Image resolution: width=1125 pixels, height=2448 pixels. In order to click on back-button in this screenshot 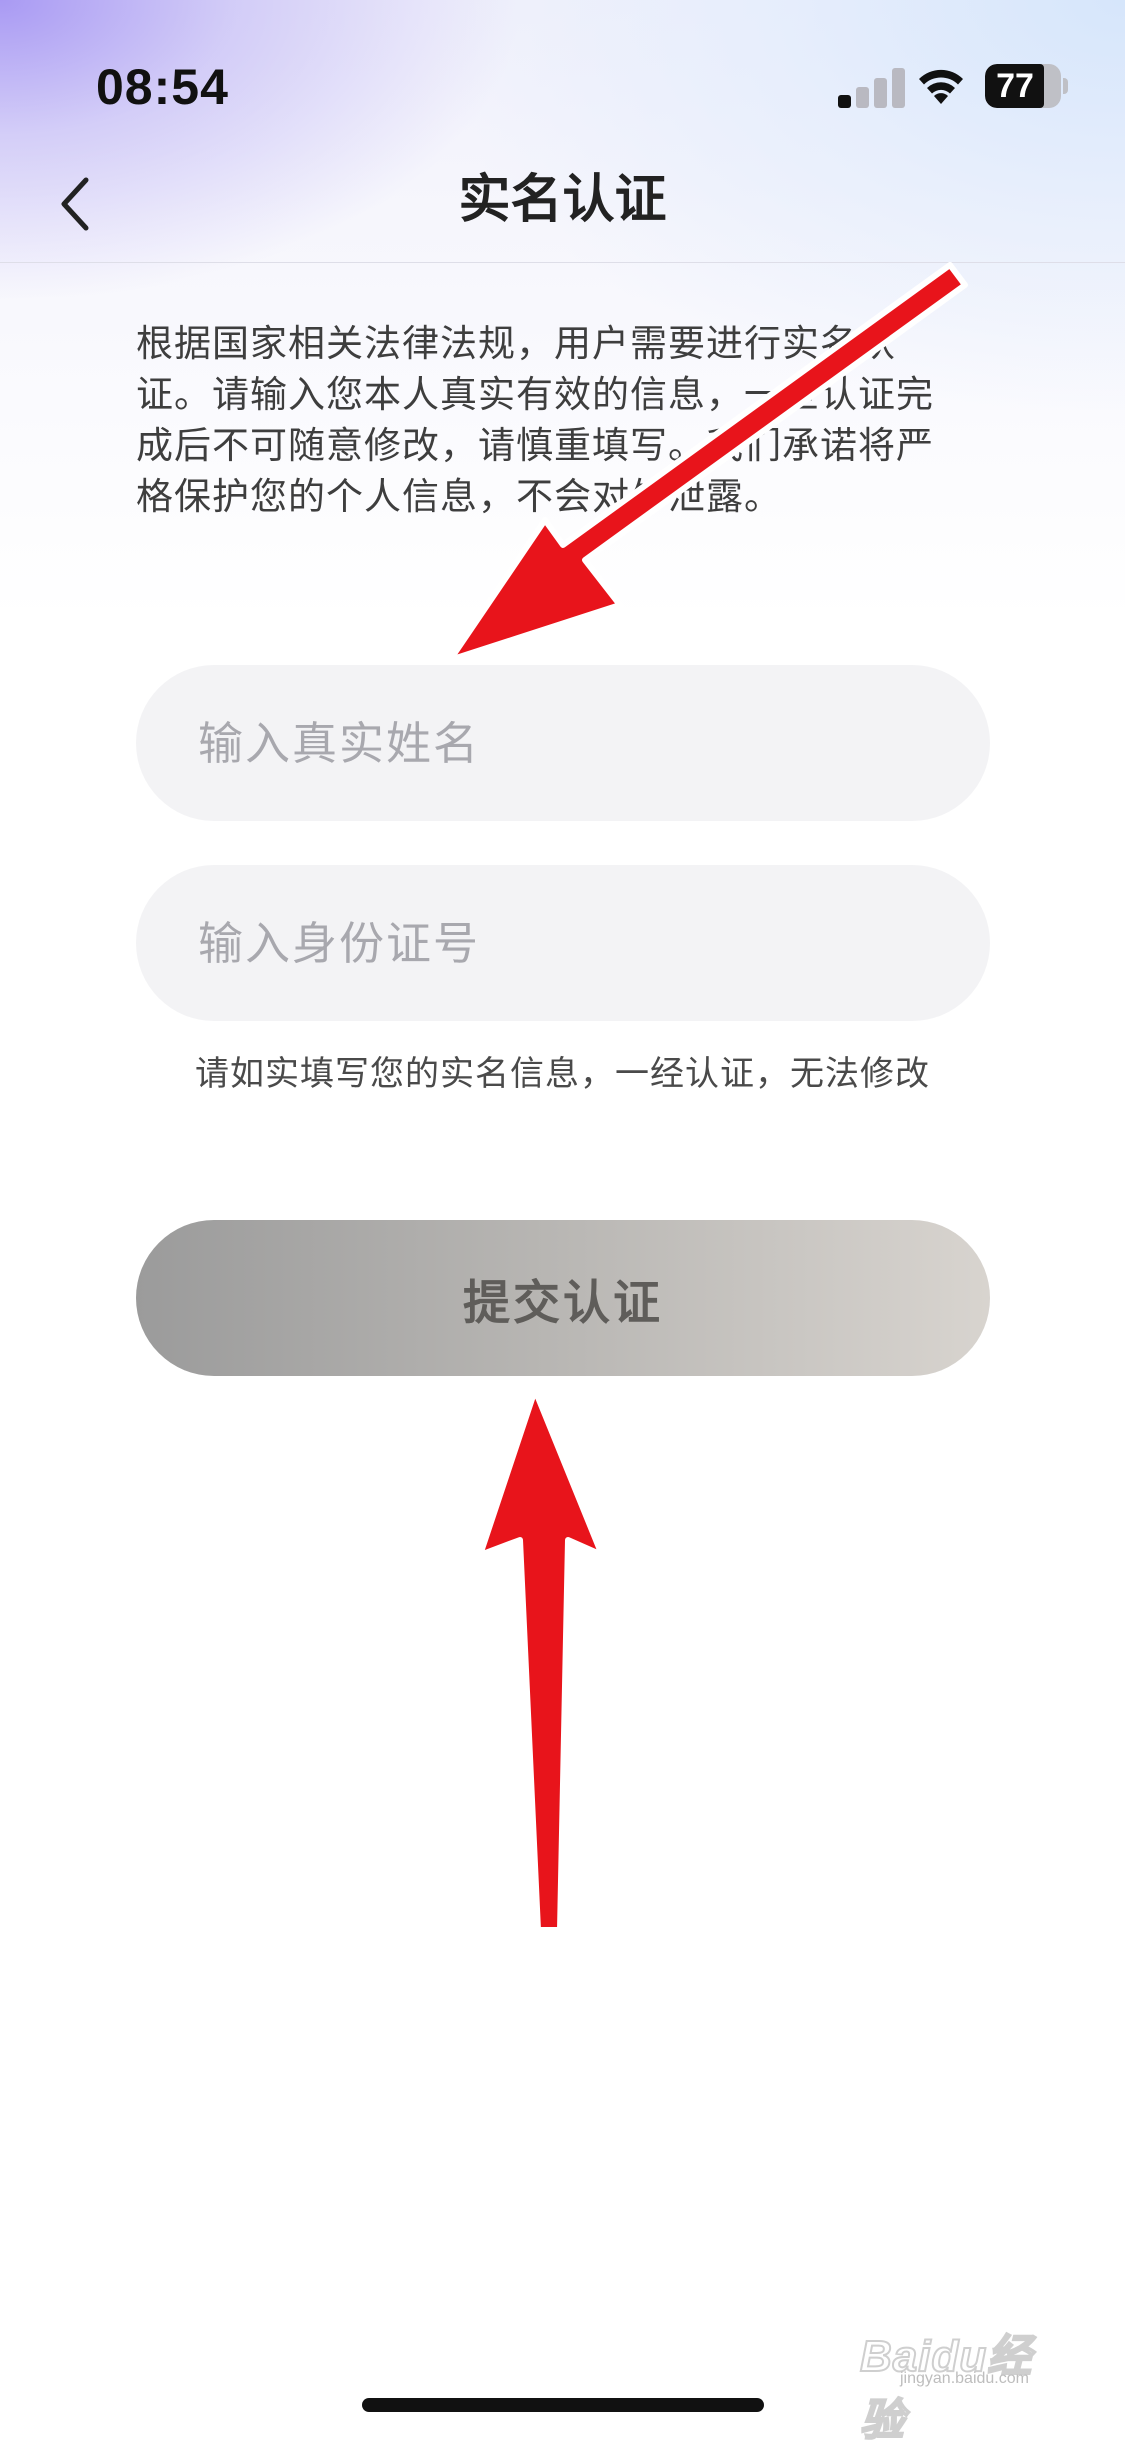, I will do `click(76, 206)`.